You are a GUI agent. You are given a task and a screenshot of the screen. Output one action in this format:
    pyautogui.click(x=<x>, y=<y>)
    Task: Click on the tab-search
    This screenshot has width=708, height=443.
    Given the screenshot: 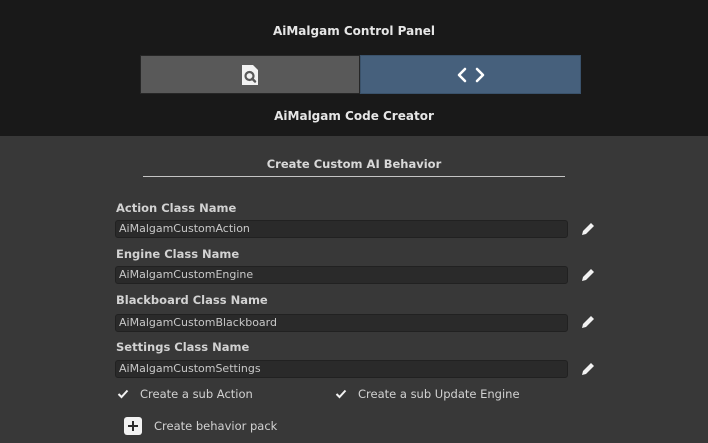 What is the action you would take?
    pyautogui.click(x=250, y=74)
    